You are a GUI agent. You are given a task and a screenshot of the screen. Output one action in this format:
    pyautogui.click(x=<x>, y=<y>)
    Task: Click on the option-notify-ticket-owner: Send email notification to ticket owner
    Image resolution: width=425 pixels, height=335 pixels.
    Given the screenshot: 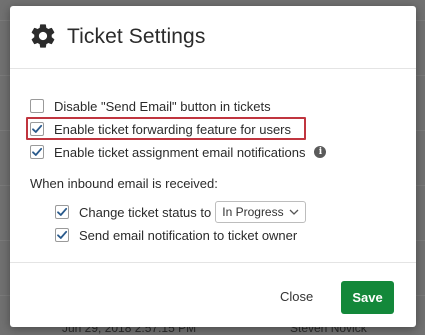 What is the action you would take?
    pyautogui.click(x=176, y=235)
    